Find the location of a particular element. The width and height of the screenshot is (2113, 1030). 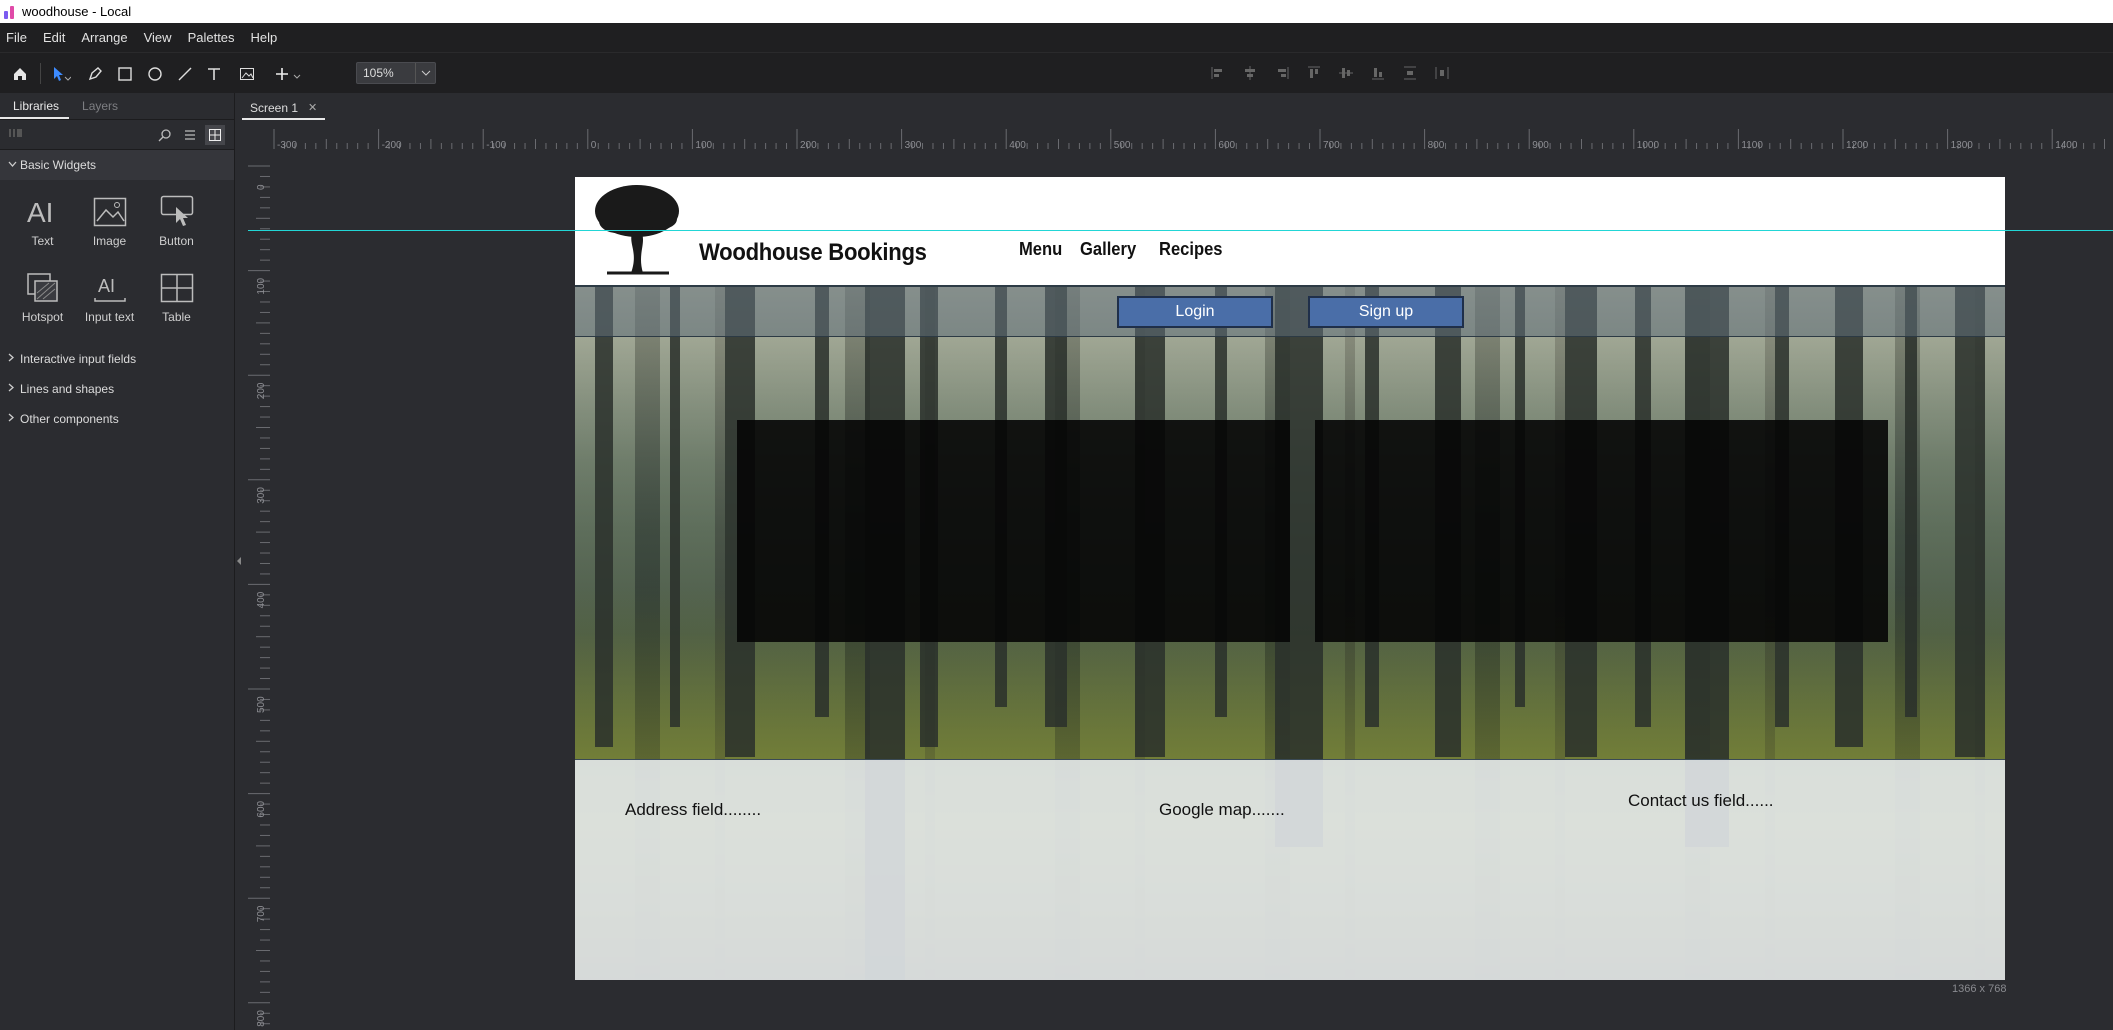

widget-table: Table is located at coordinates (176, 302).